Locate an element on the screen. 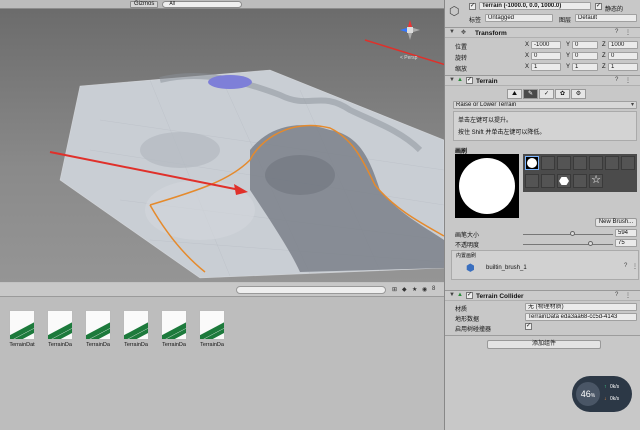  star-icon: ★ is located at coordinates (414, 289).